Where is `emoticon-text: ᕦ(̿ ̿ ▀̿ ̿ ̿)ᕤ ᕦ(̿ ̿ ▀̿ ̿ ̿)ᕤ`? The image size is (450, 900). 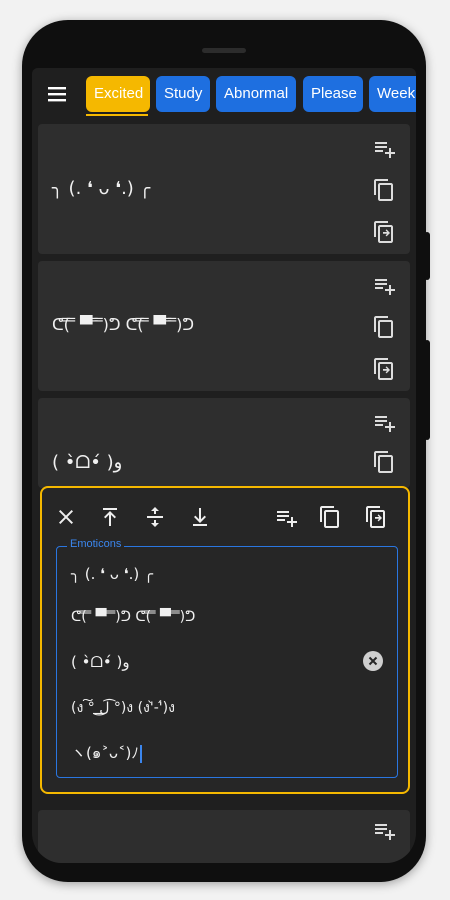 emoticon-text: ᕦ(̿ ̿ ▀̿ ̿ ̿)ᕤ ᕦ(̿ ̿ ▀̿ ̿ ̿)ᕤ is located at coordinates (123, 324).